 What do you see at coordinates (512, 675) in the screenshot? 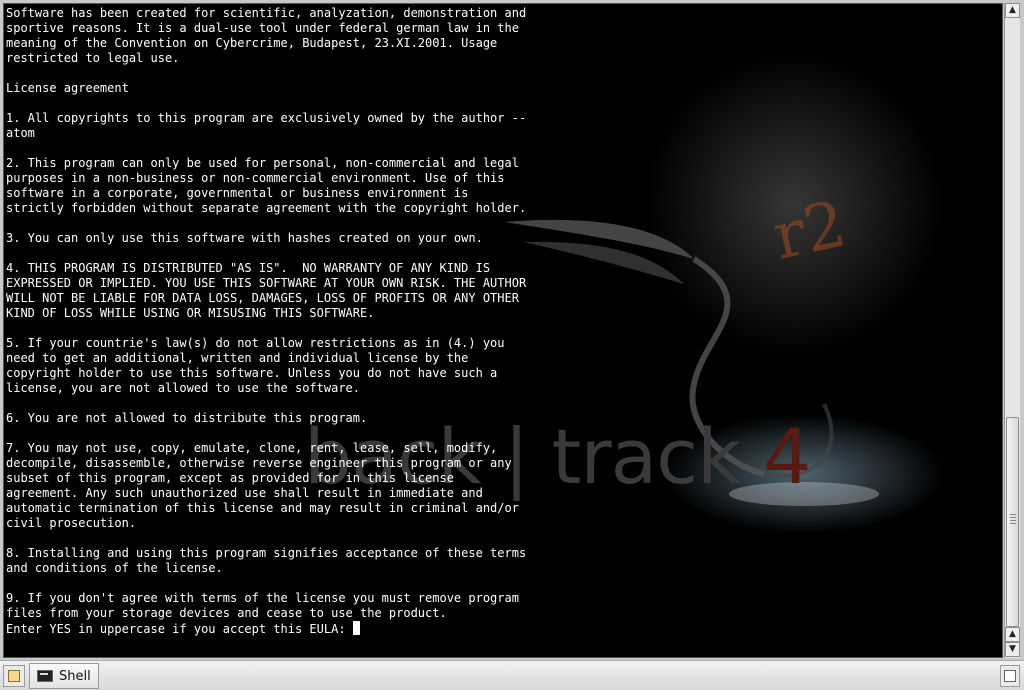
I see `taskbar: Shell` at bounding box center [512, 675].